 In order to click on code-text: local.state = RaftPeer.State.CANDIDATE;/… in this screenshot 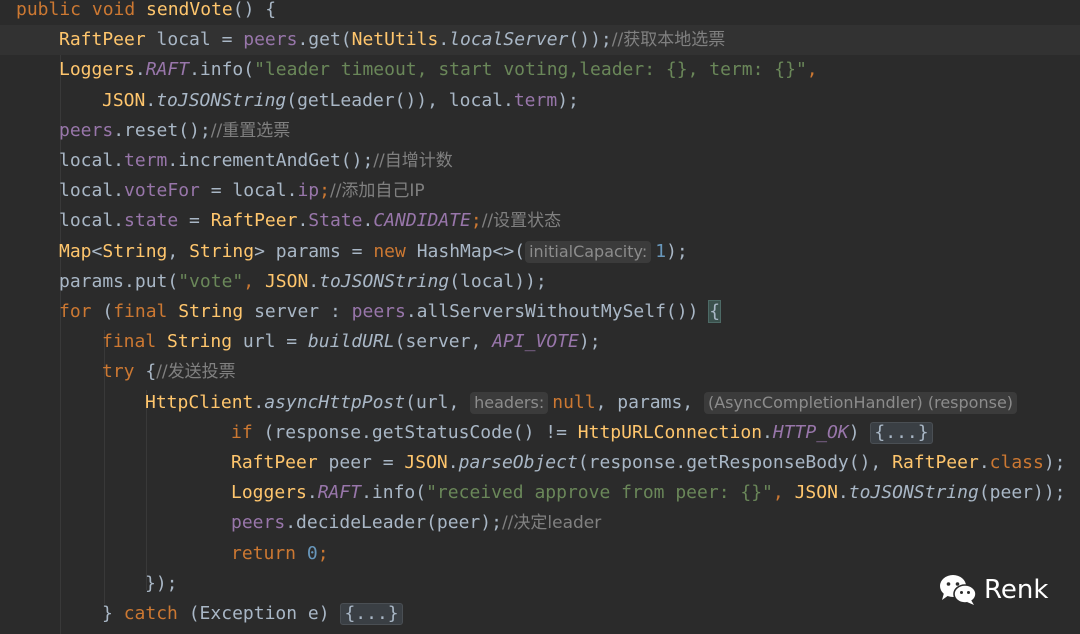, I will do `click(310, 221)`.